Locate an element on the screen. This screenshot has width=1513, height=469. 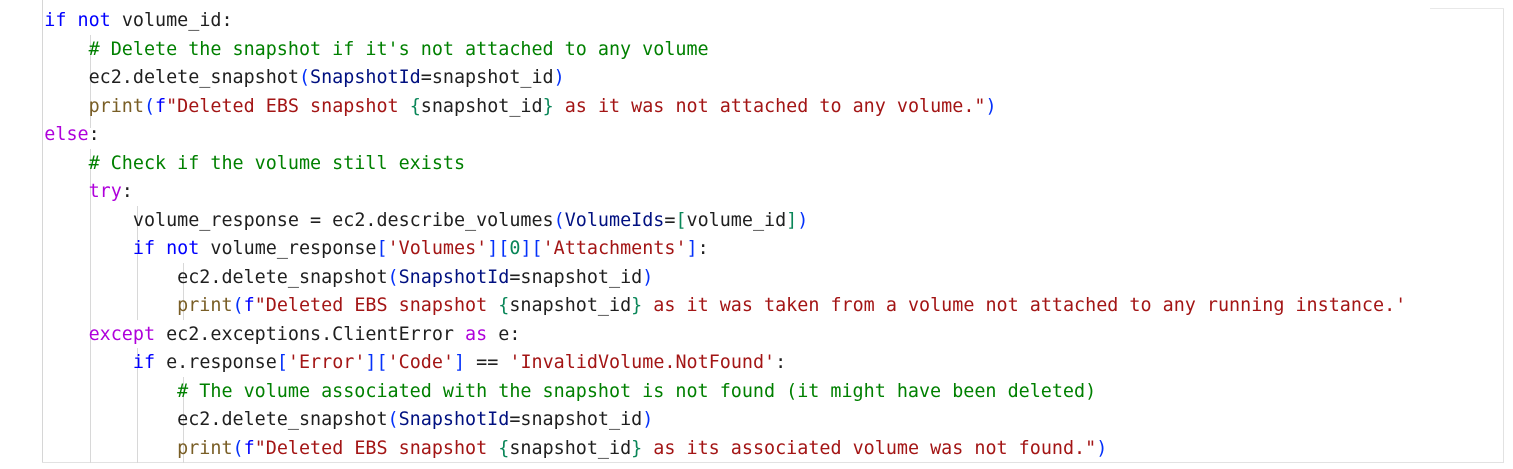
code-token: 'InvalidVolume.NotFound' is located at coordinates (642, 362).